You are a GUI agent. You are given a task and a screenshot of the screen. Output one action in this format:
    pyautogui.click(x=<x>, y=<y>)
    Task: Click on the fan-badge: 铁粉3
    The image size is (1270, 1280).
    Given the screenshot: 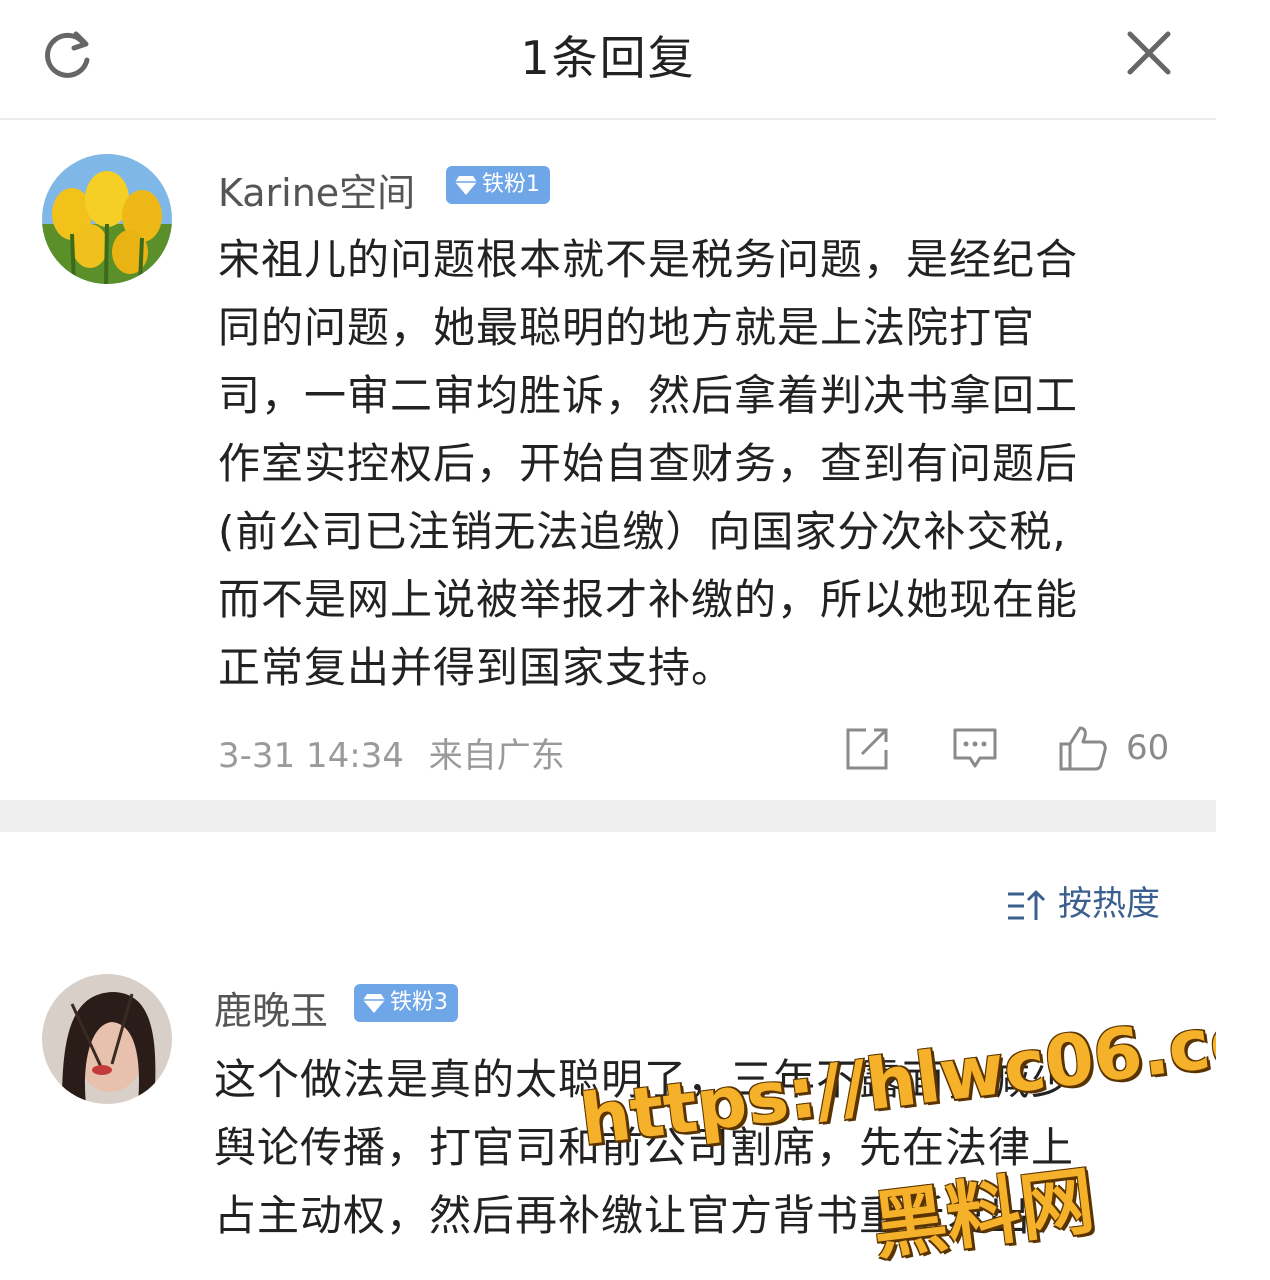 What is the action you would take?
    pyautogui.click(x=406, y=1003)
    